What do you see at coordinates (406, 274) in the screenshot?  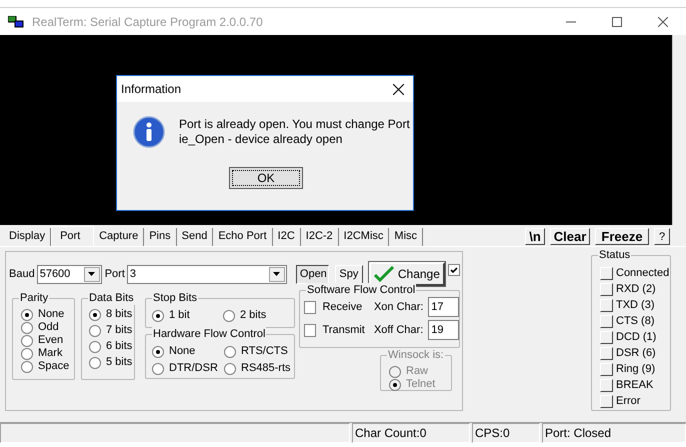 I see `change-button: Change` at bounding box center [406, 274].